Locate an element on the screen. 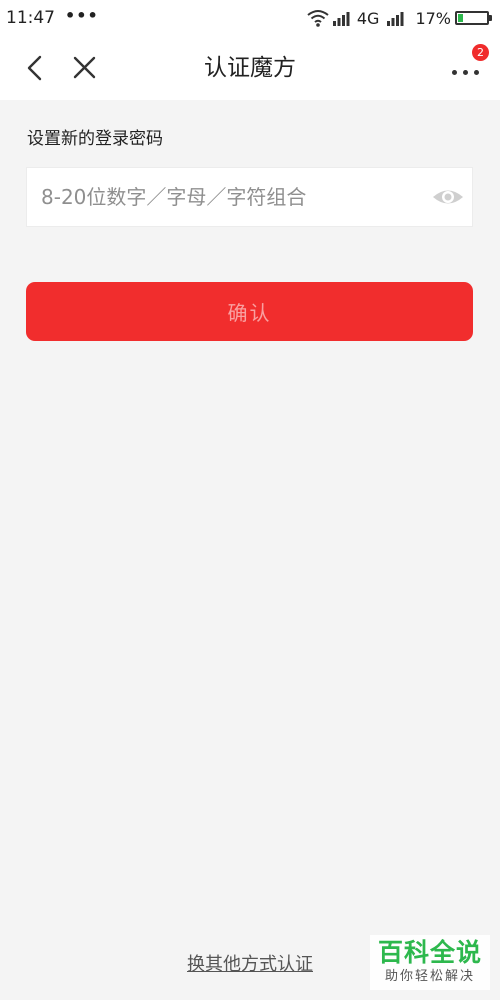 The width and height of the screenshot is (500, 1000). status-more-dots: ••• is located at coordinates (82, 15).